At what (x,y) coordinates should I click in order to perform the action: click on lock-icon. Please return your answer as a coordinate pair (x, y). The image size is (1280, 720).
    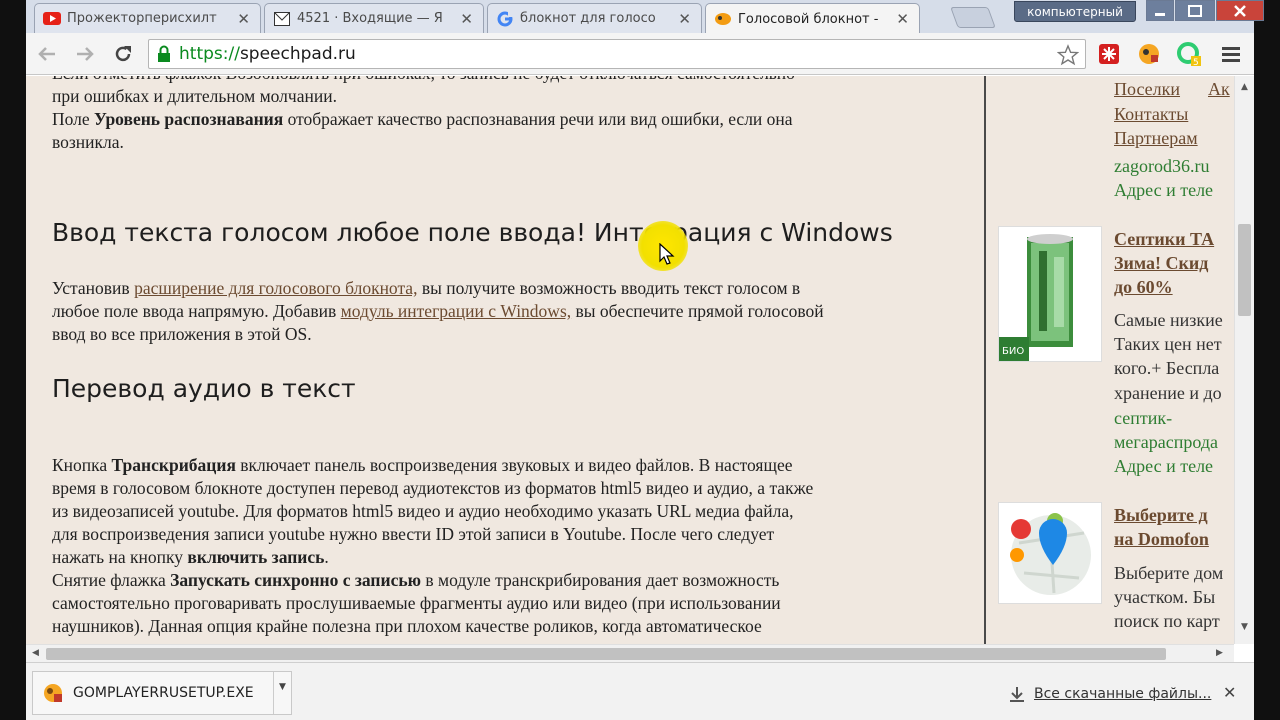
    Looking at the image, I should click on (164, 54).